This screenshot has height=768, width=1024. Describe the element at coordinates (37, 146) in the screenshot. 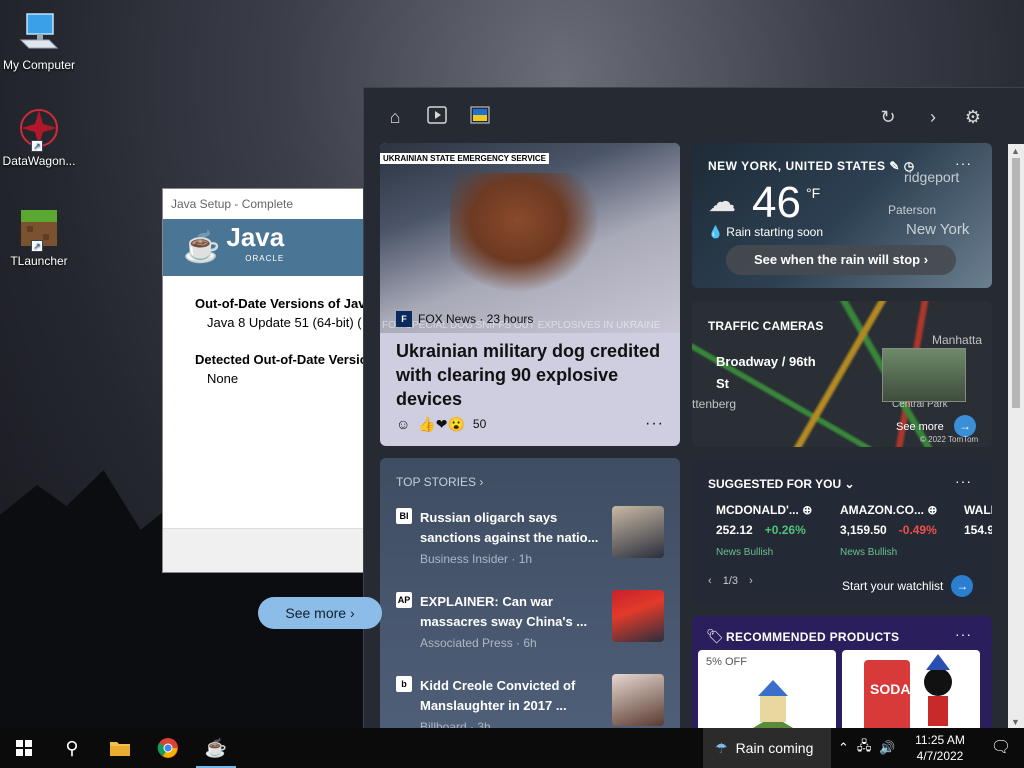

I see `shortcut-arrow-icon: ↗` at that location.